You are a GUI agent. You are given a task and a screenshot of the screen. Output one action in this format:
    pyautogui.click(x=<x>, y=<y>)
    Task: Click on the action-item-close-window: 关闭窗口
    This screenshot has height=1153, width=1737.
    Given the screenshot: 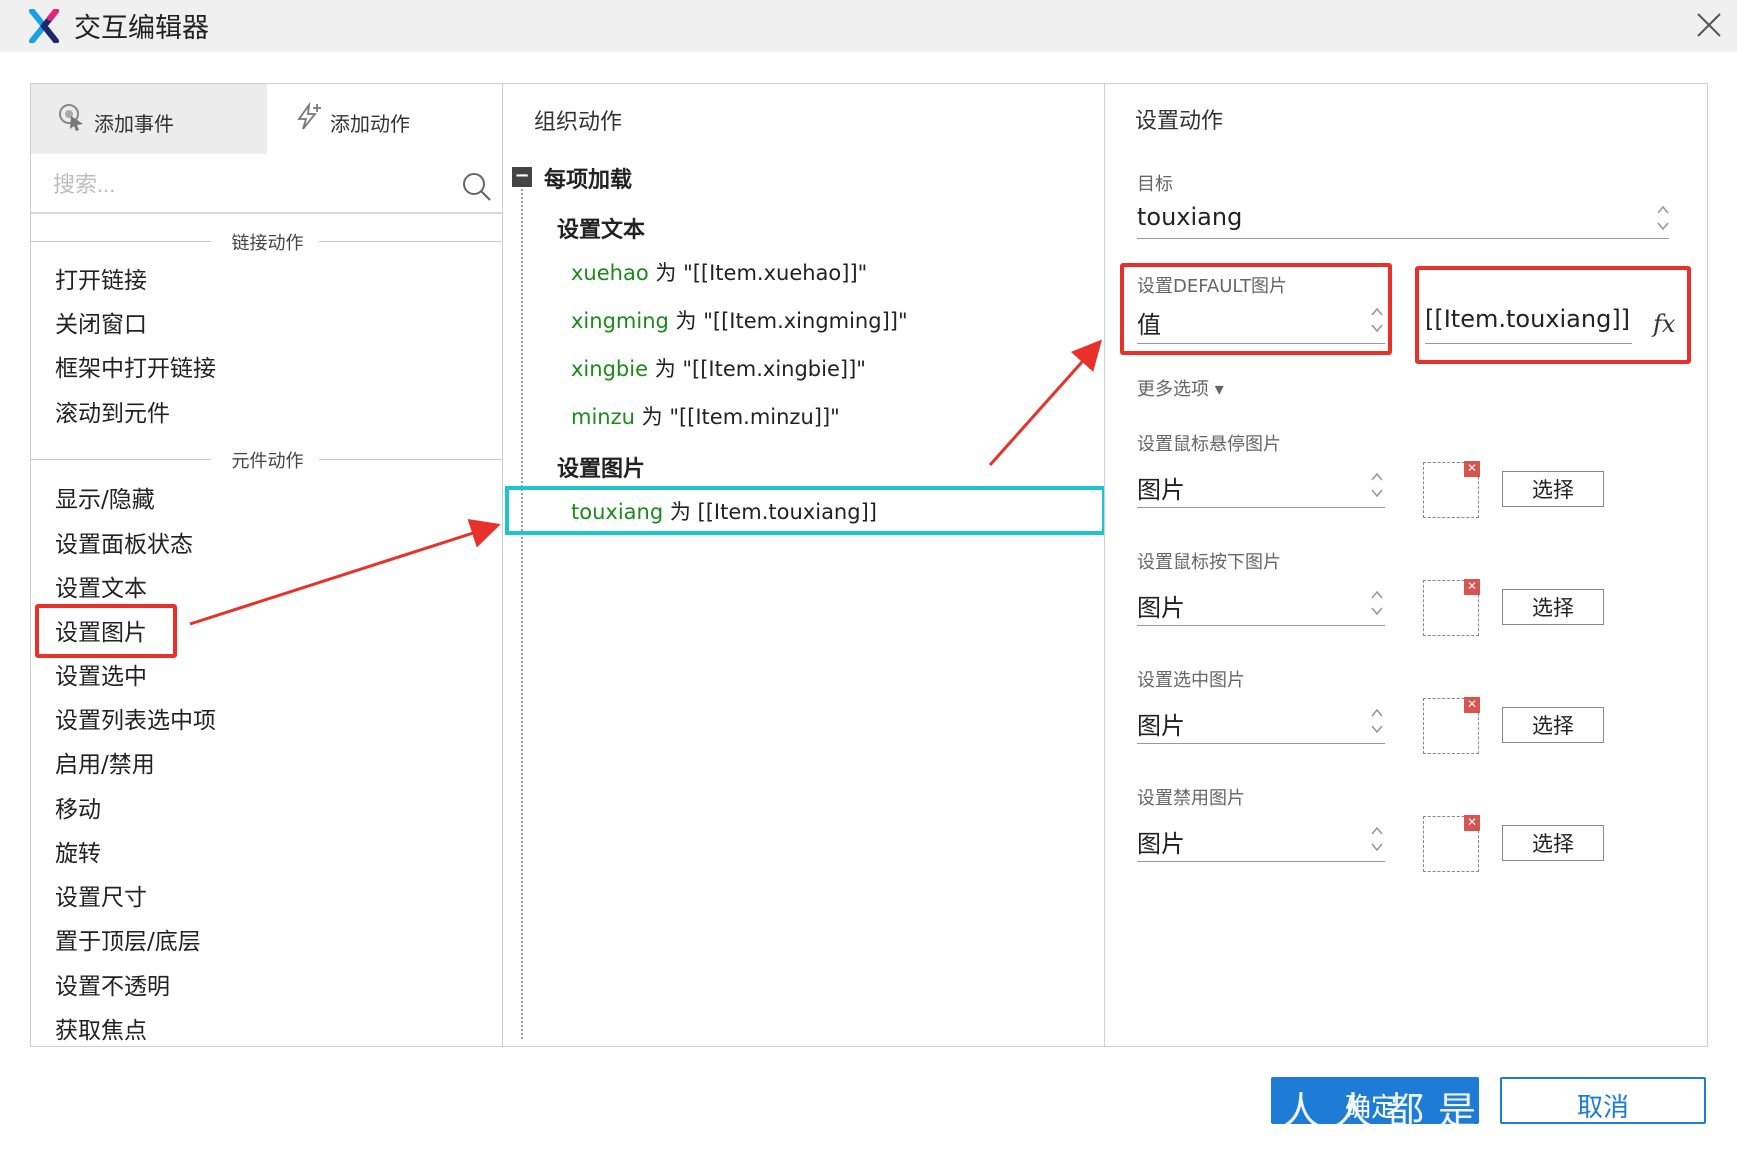 What is the action you would take?
    pyautogui.click(x=101, y=322)
    